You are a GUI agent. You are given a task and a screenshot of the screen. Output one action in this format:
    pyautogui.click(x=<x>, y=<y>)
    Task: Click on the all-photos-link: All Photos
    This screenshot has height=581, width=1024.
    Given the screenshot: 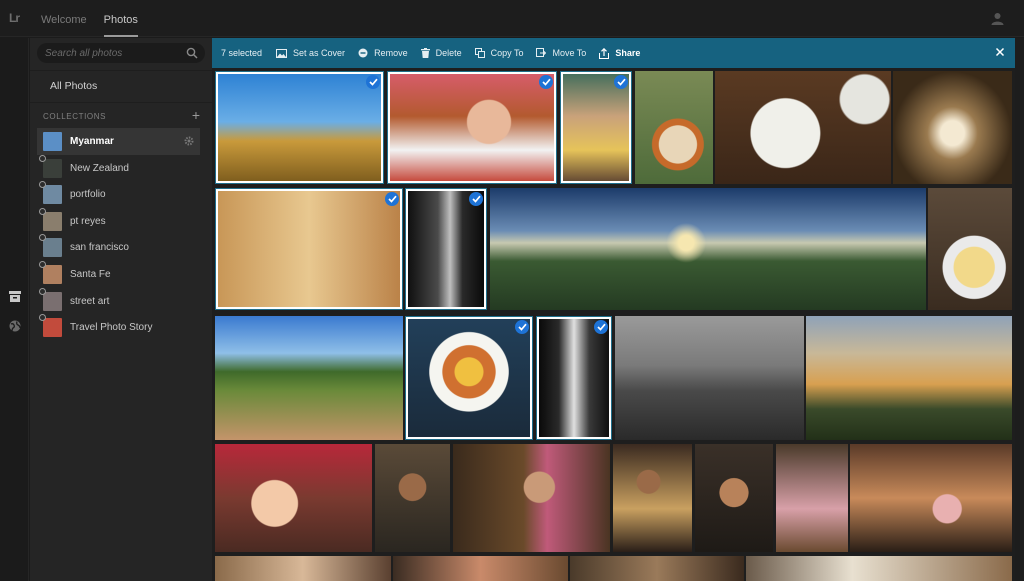 What is the action you would take?
    pyautogui.click(x=73, y=86)
    